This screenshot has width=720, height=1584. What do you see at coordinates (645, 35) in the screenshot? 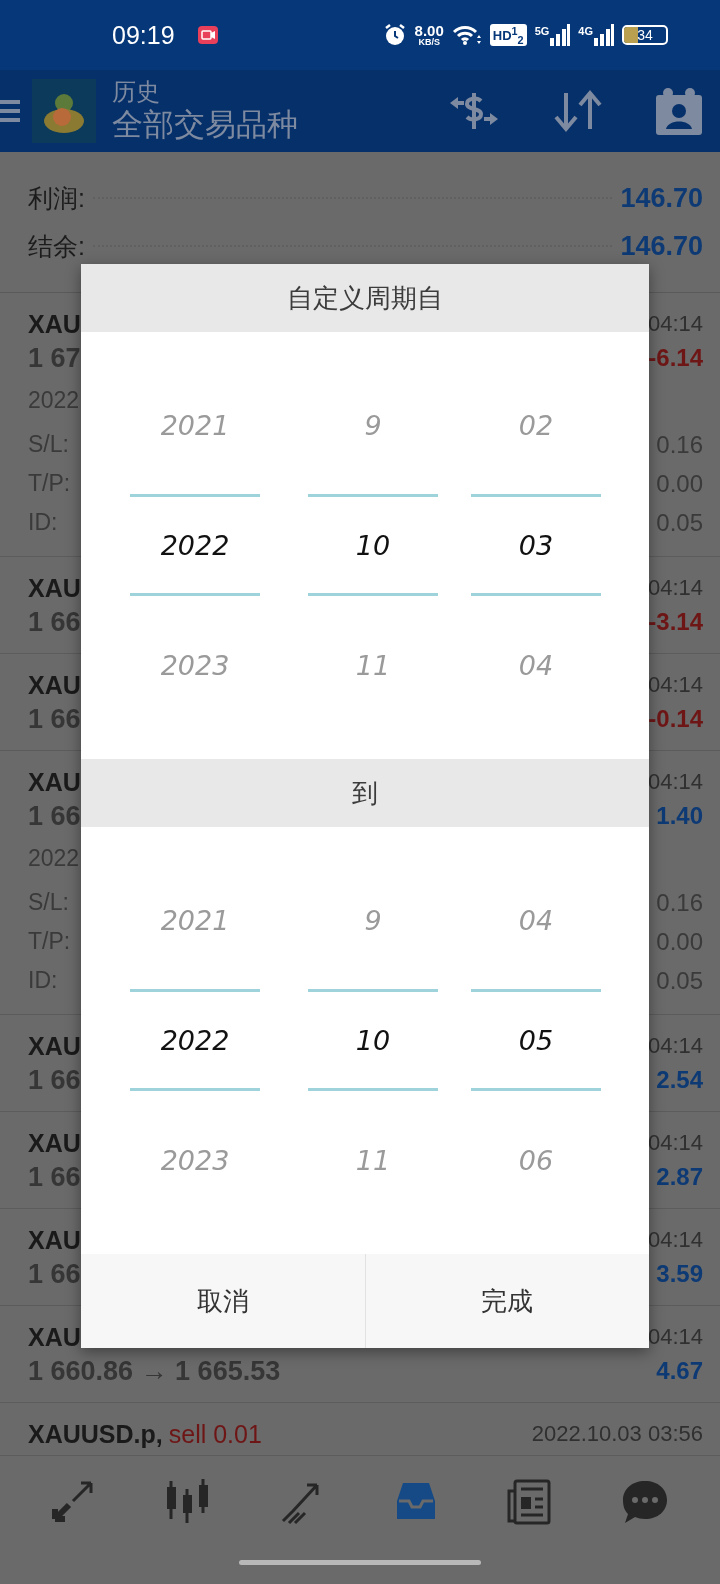
I see `battery-indicator: 34` at bounding box center [645, 35].